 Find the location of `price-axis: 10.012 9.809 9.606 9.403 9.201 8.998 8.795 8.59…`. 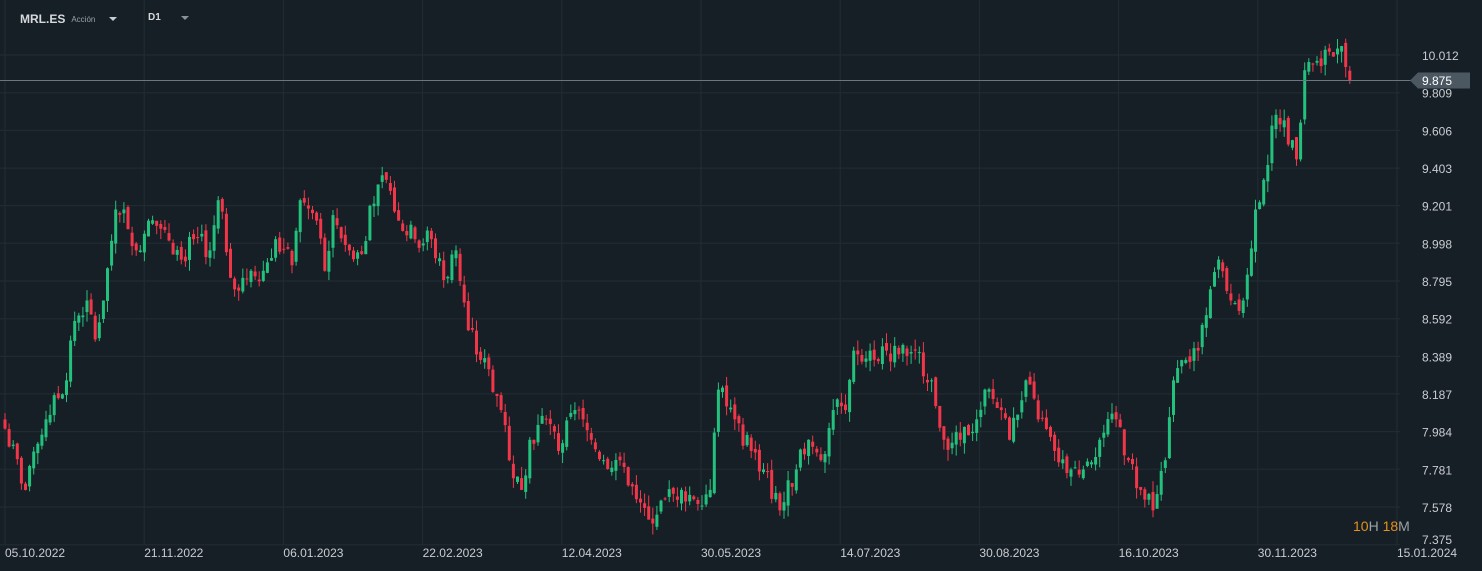

price-axis: 10.012 9.809 9.606 9.403 9.201 8.998 8.795 8.59… is located at coordinates (1440, 298).